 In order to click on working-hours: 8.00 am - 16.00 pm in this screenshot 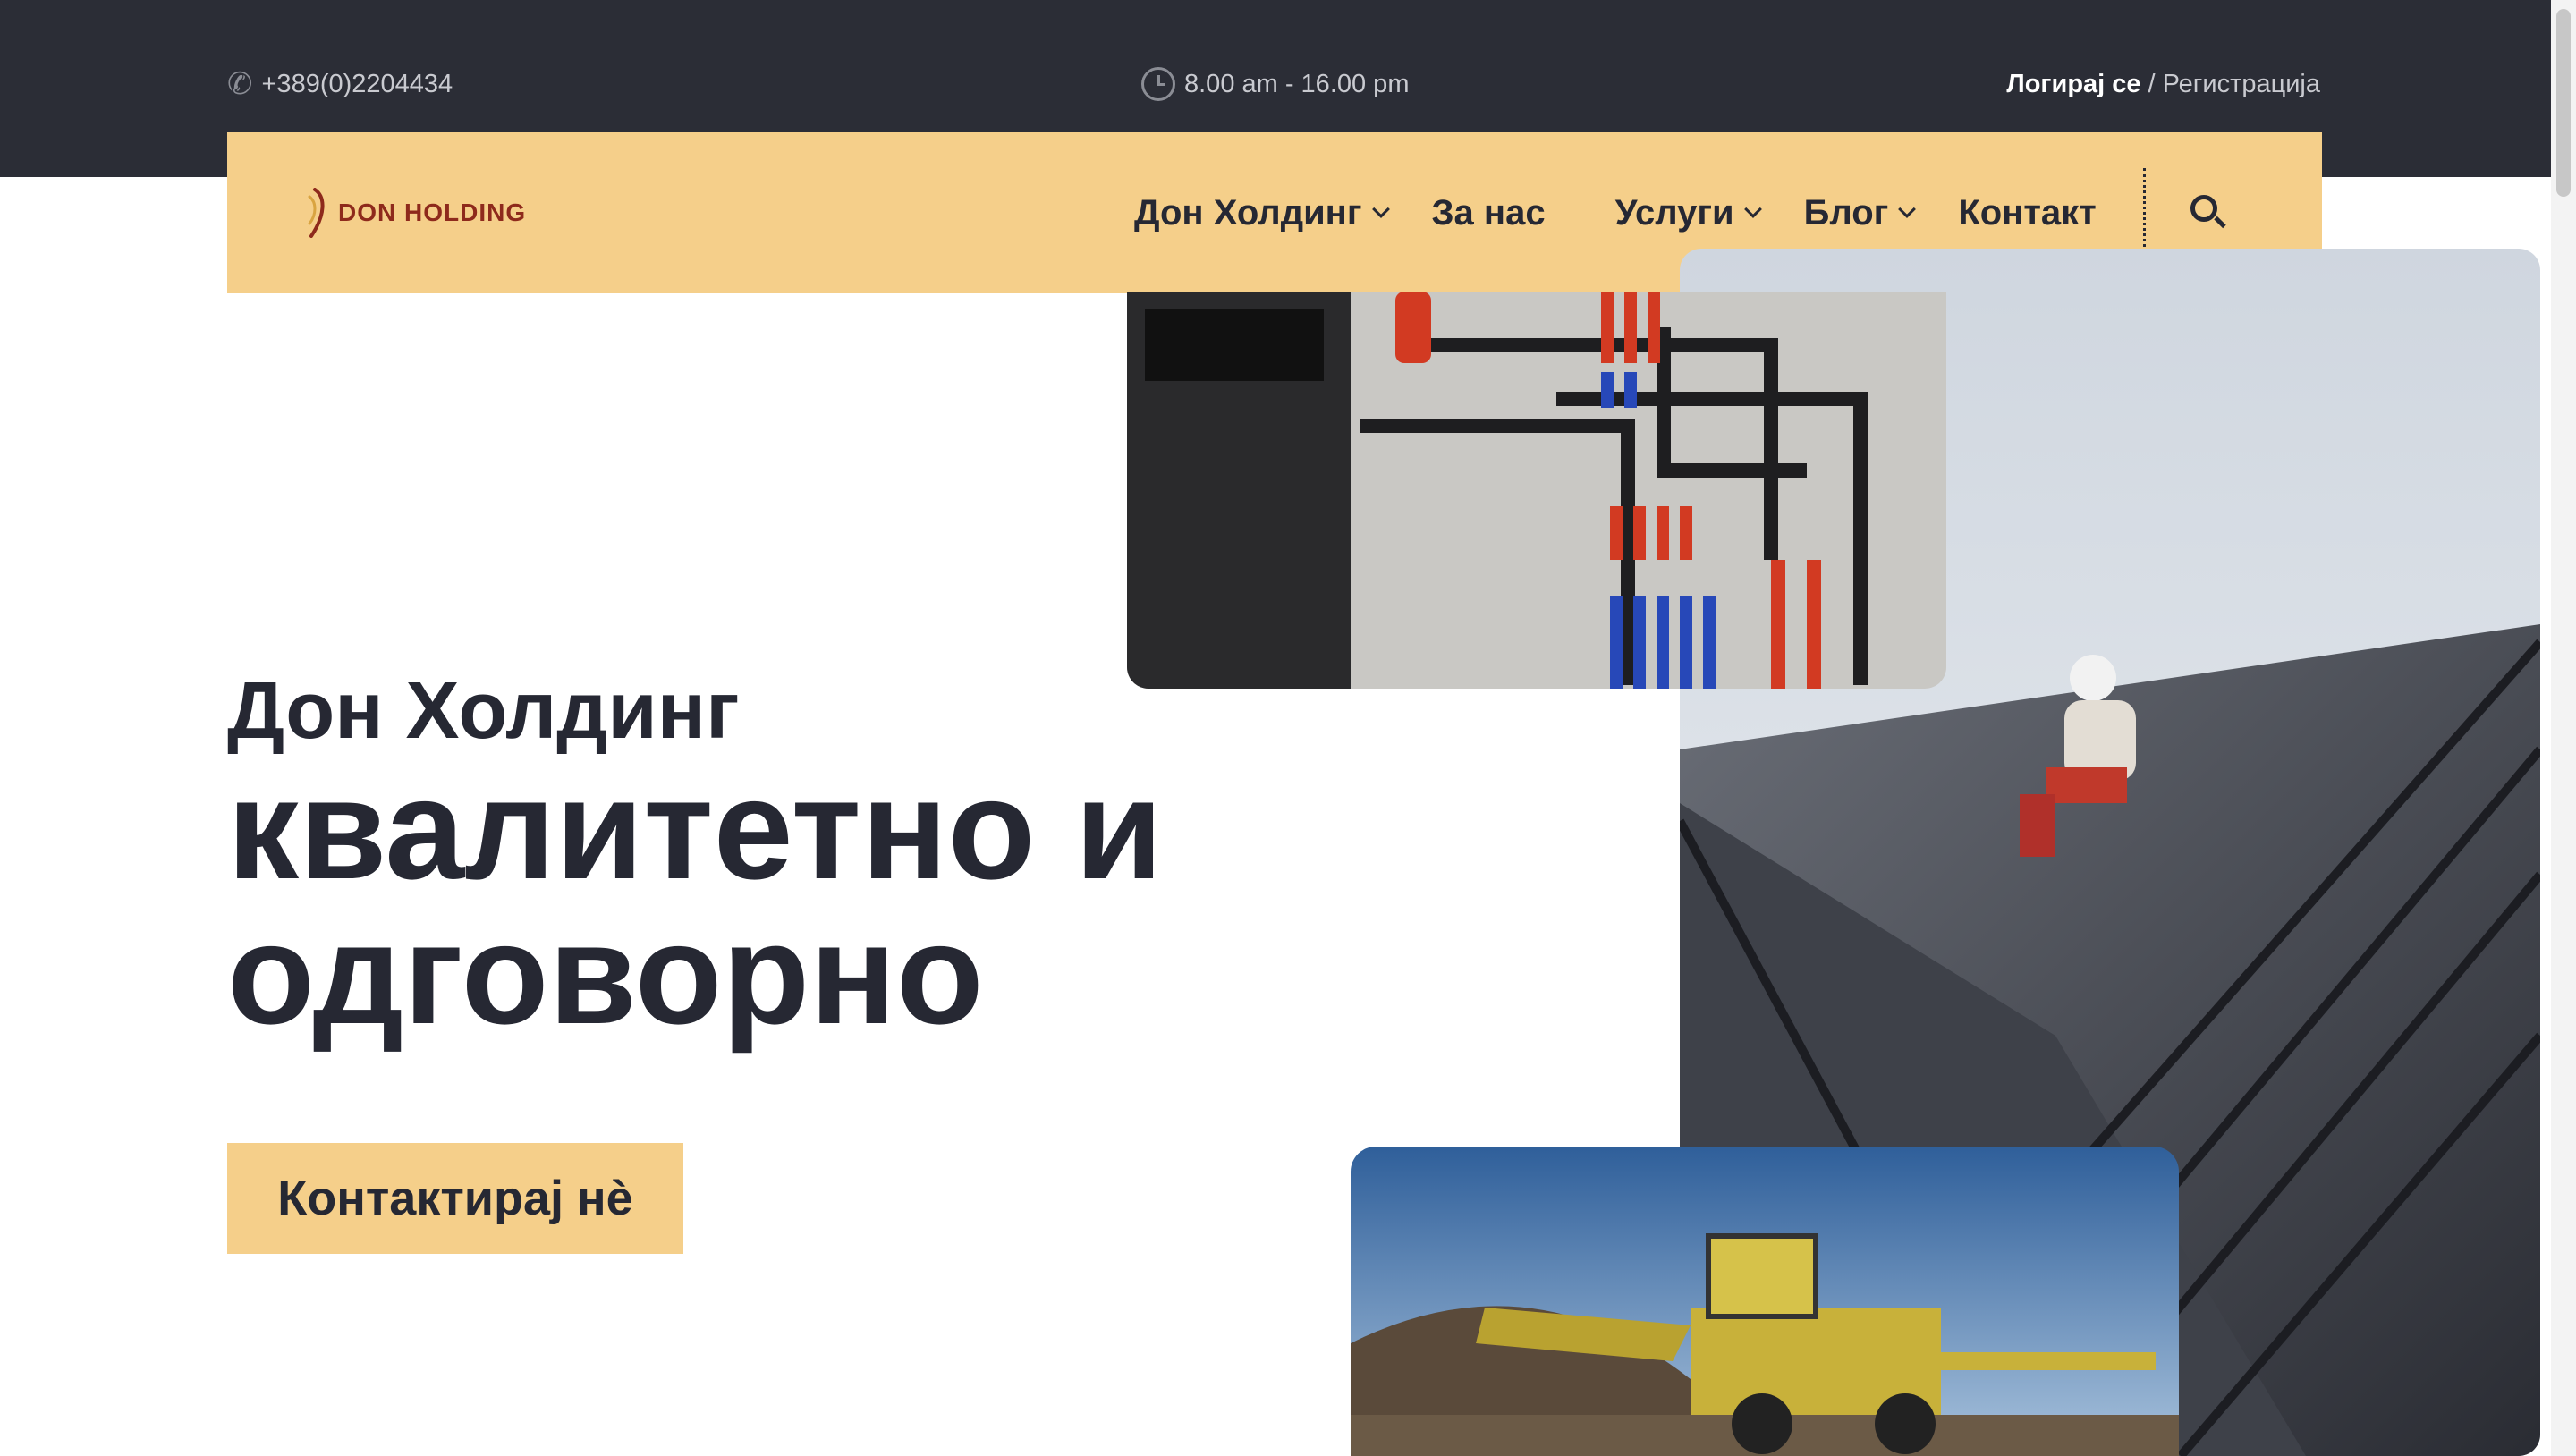, I will do `click(1275, 84)`.